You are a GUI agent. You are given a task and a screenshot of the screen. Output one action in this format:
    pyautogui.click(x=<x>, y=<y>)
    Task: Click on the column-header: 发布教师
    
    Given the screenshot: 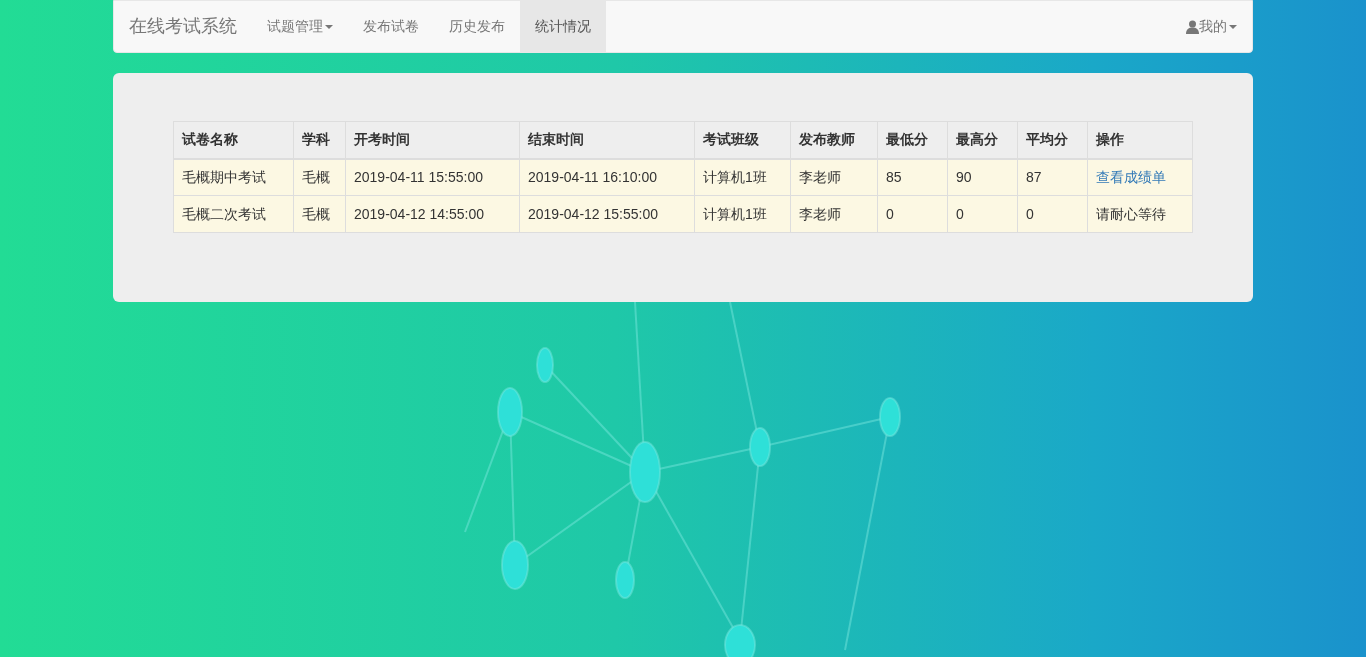 What is the action you would take?
    pyautogui.click(x=834, y=140)
    